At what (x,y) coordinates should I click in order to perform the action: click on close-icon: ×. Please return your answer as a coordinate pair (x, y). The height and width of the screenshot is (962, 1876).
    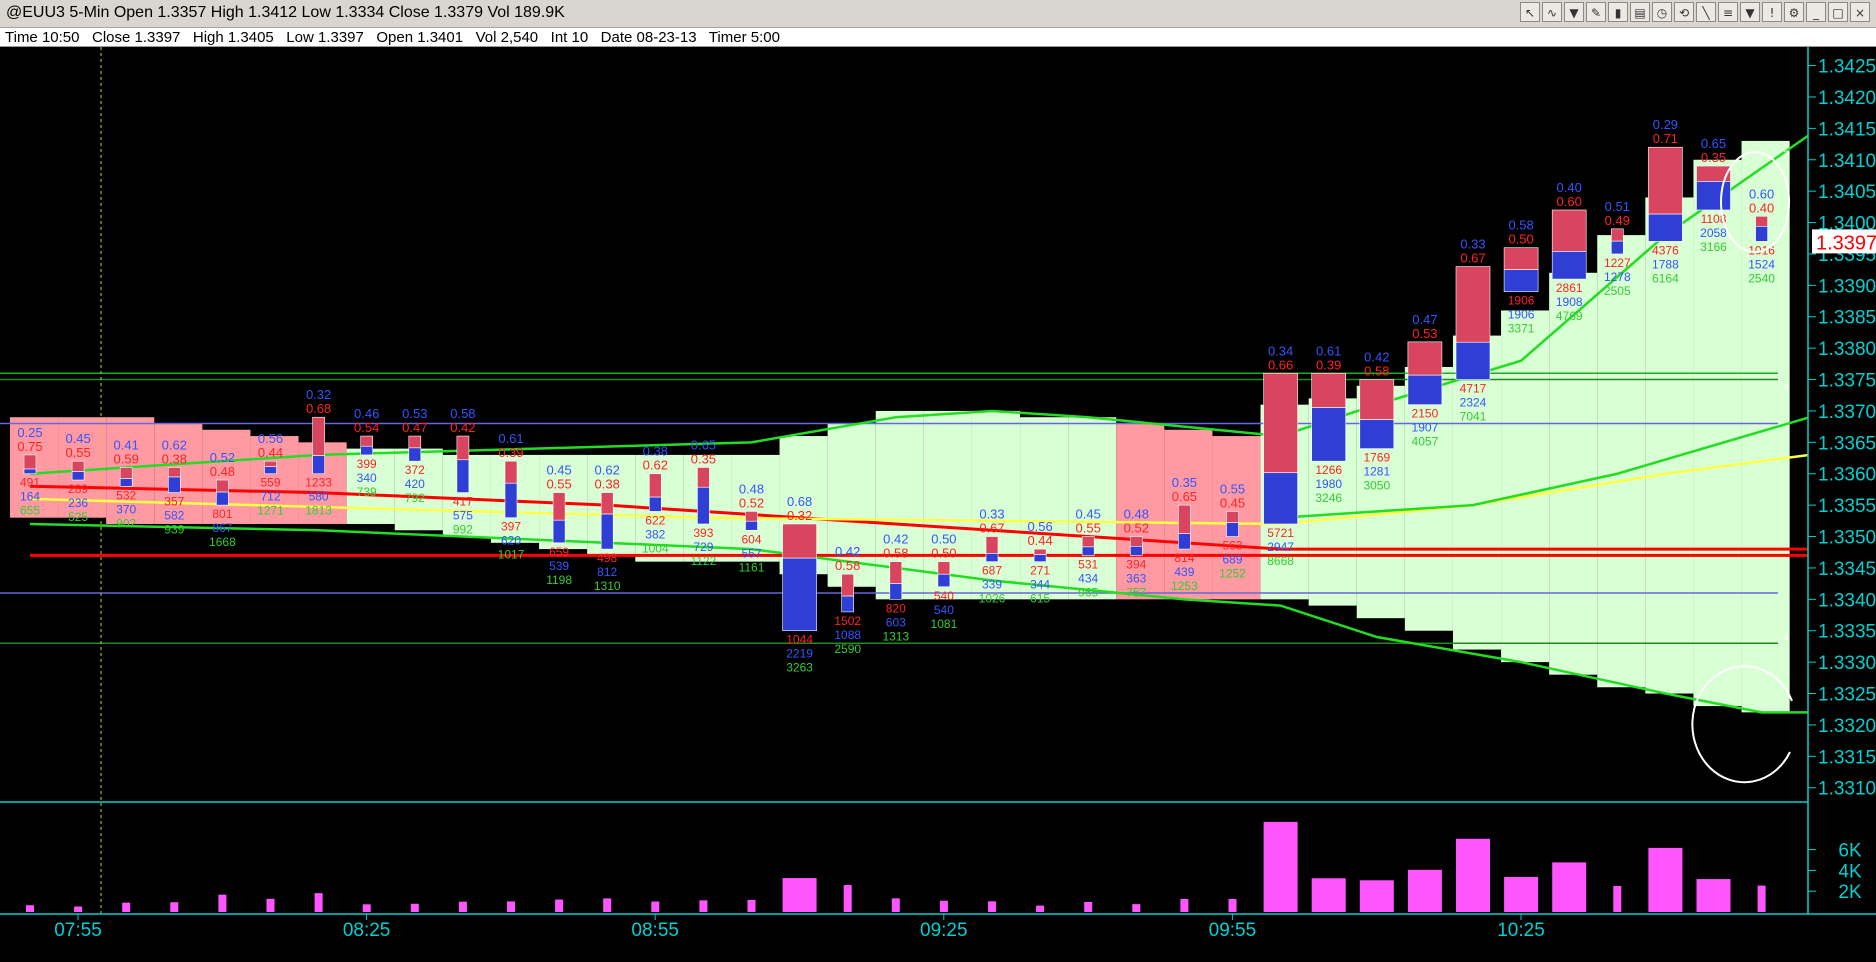
    Looking at the image, I should click on (1860, 12).